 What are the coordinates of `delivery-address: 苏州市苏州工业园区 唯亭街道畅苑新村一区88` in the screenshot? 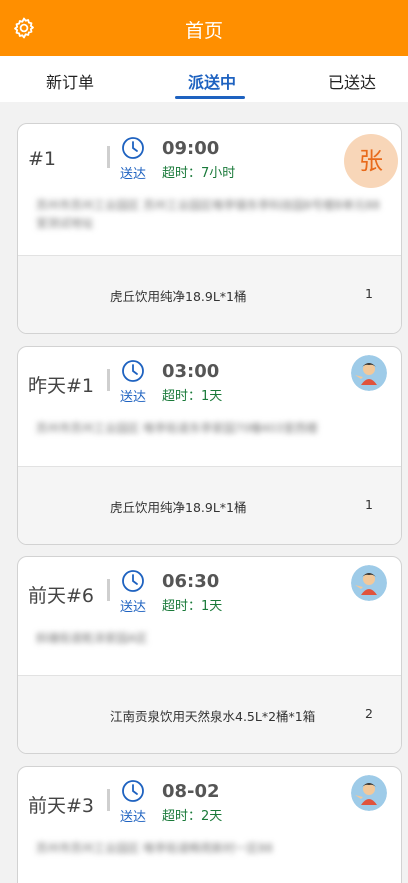 It's located at (154, 848).